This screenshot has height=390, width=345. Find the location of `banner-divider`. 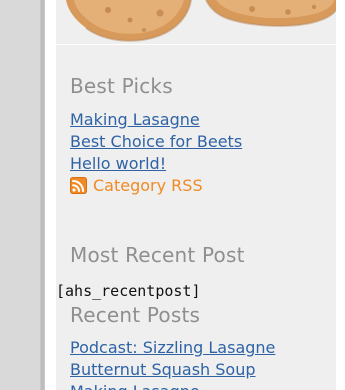

banner-divider is located at coordinates (196, 44).